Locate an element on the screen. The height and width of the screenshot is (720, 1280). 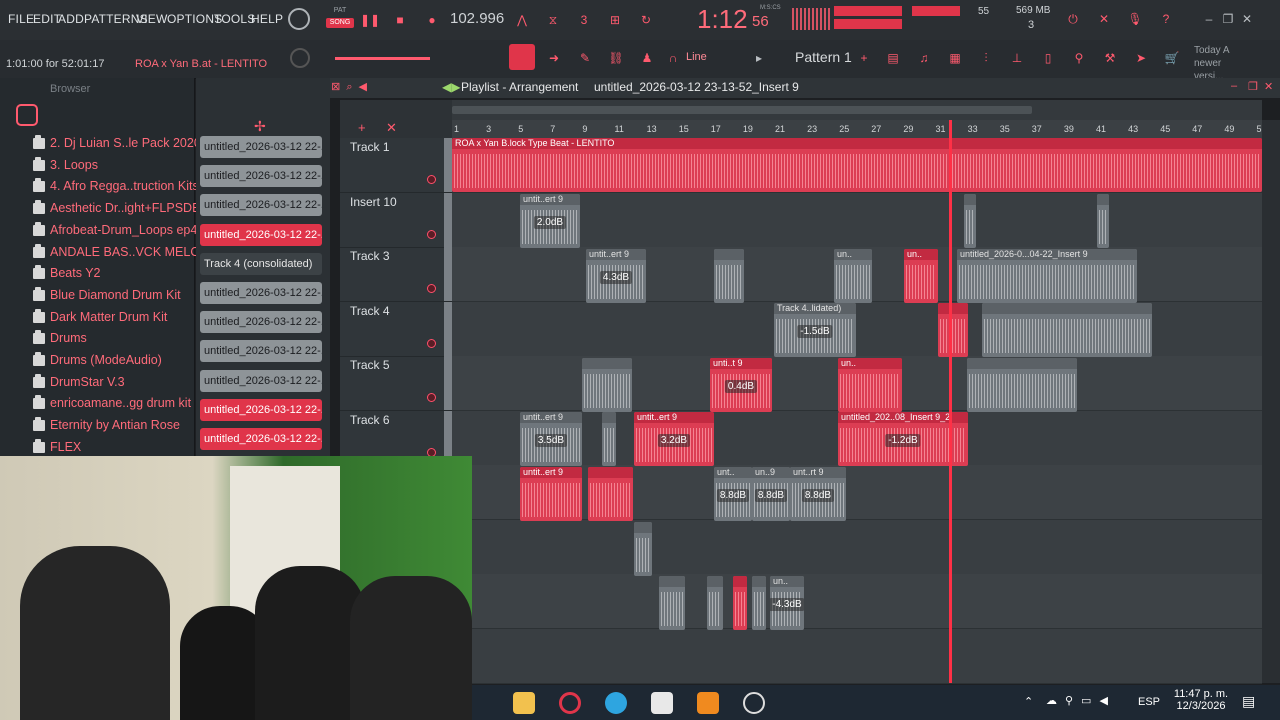
notifications-icon: ▤ is located at coordinates (1248, 701).